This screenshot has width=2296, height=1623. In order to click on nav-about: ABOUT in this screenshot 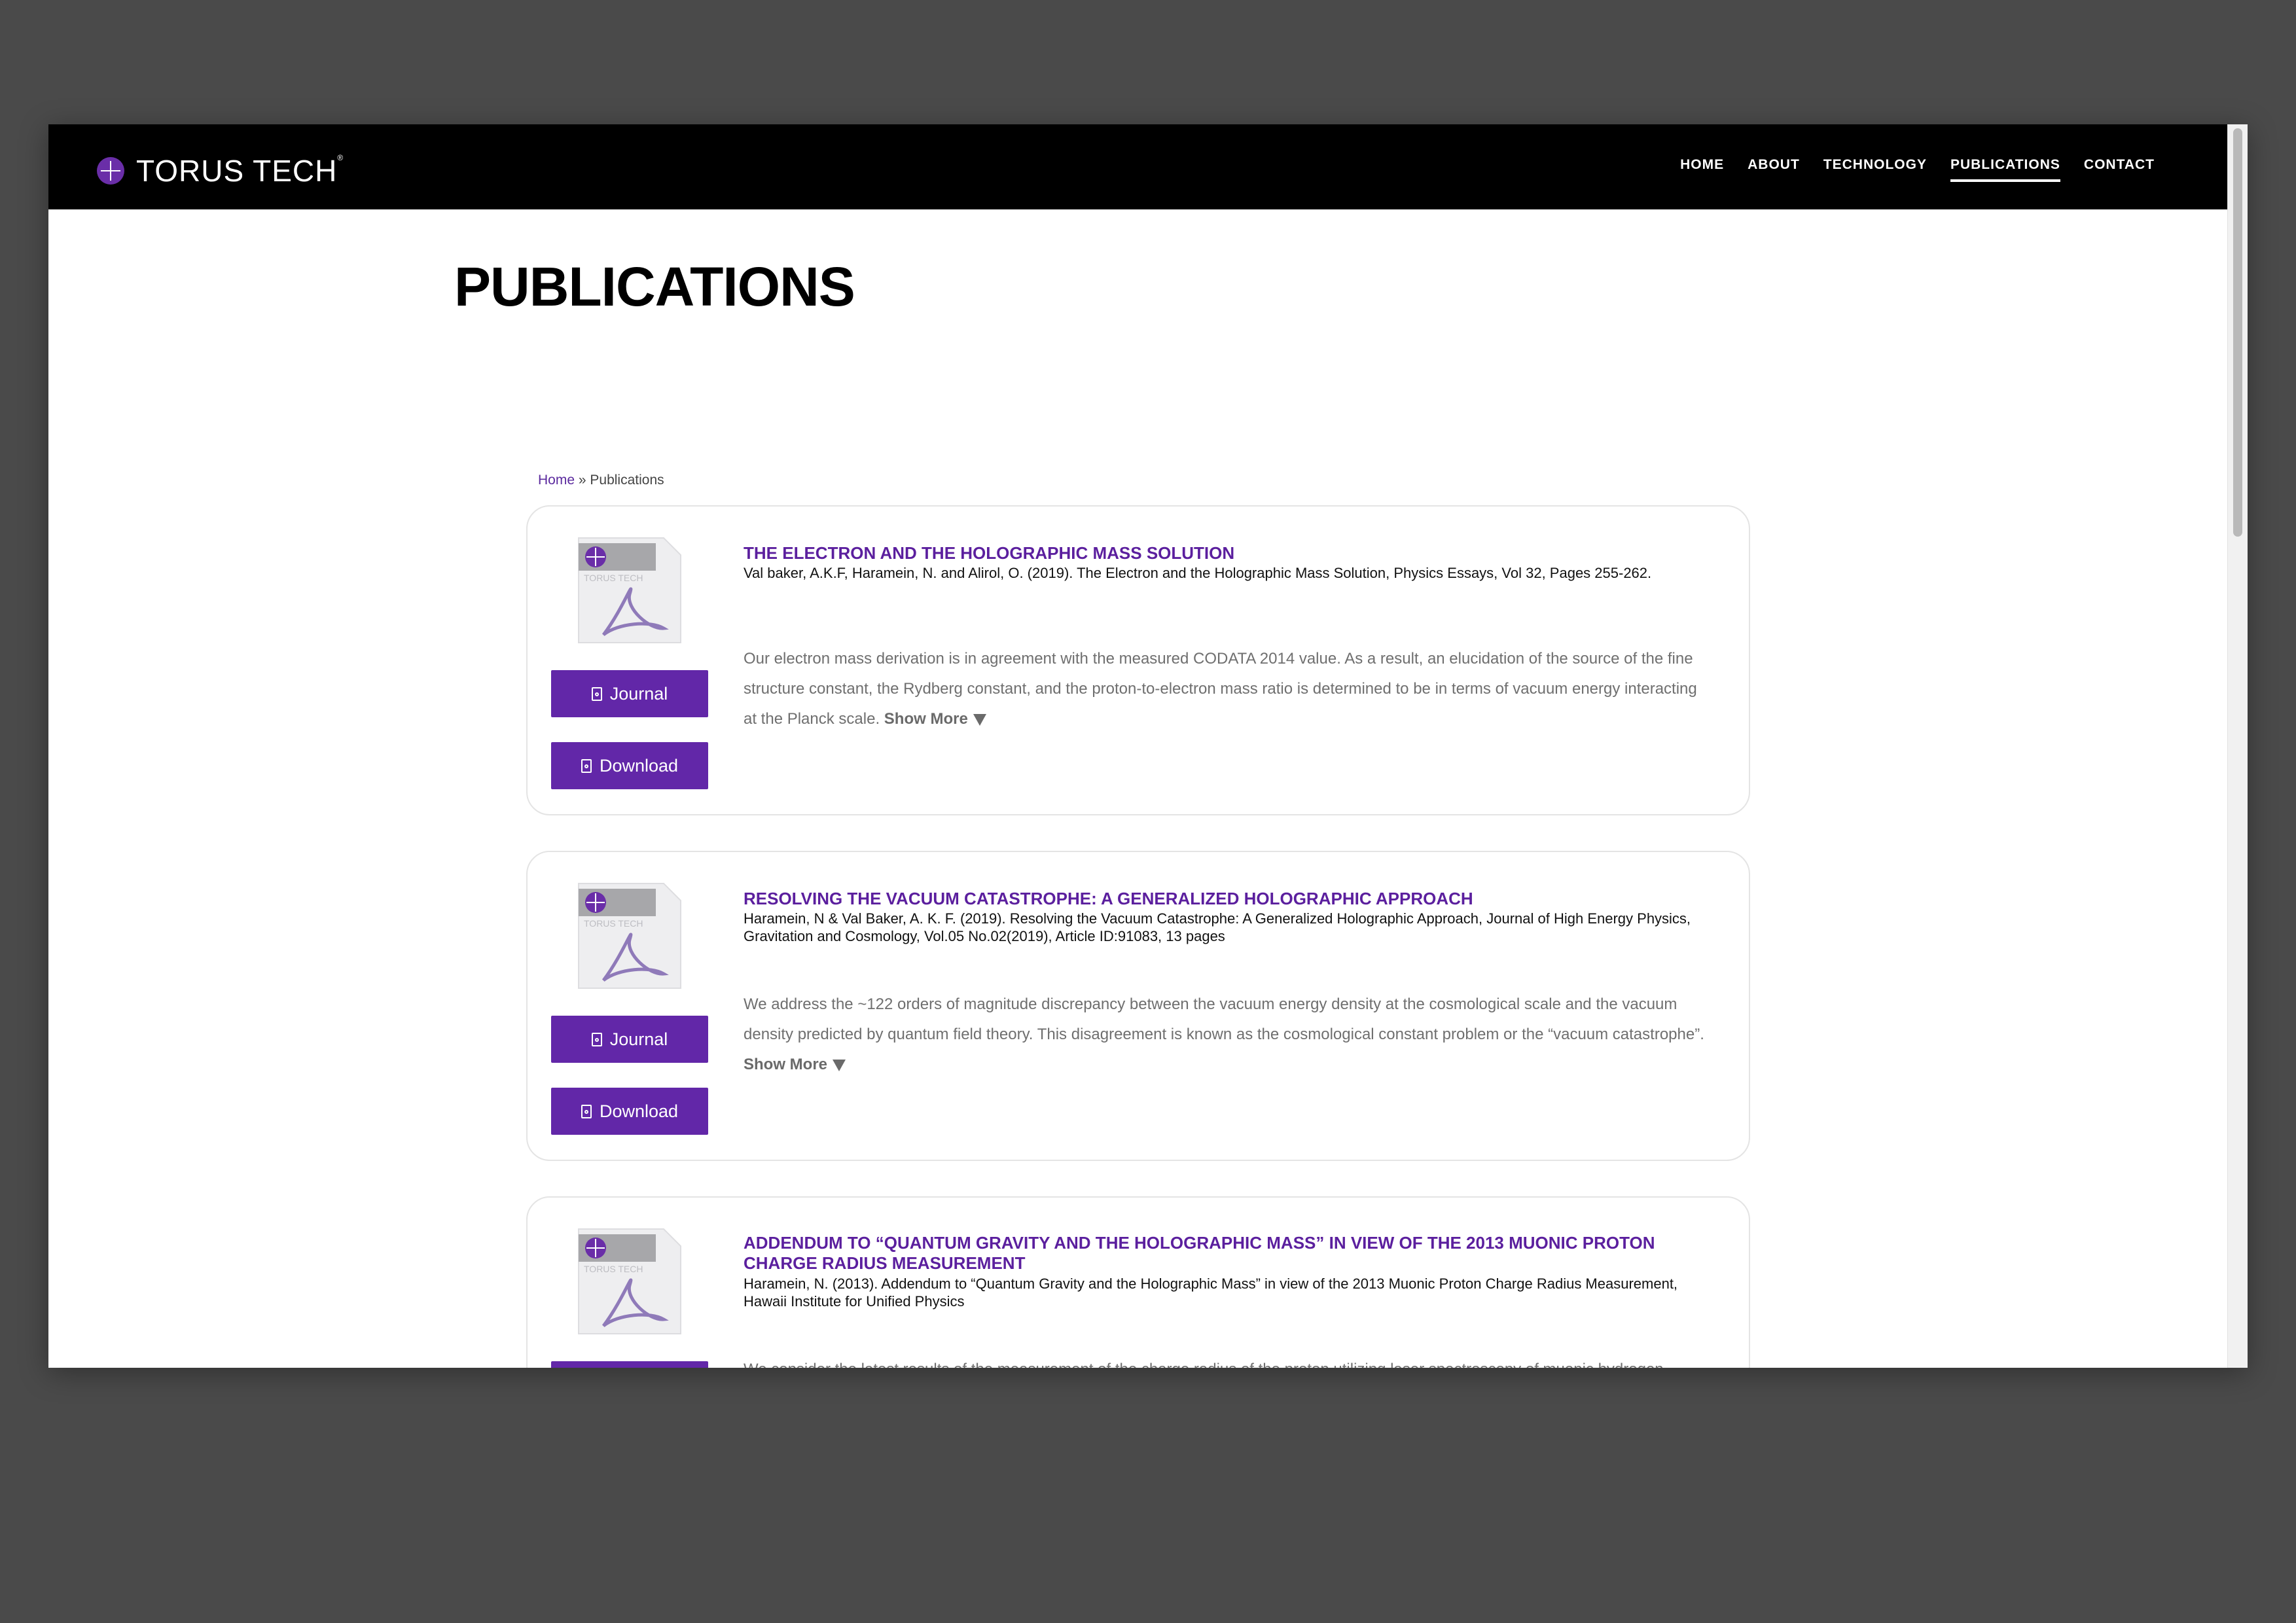, I will do `click(1774, 169)`.